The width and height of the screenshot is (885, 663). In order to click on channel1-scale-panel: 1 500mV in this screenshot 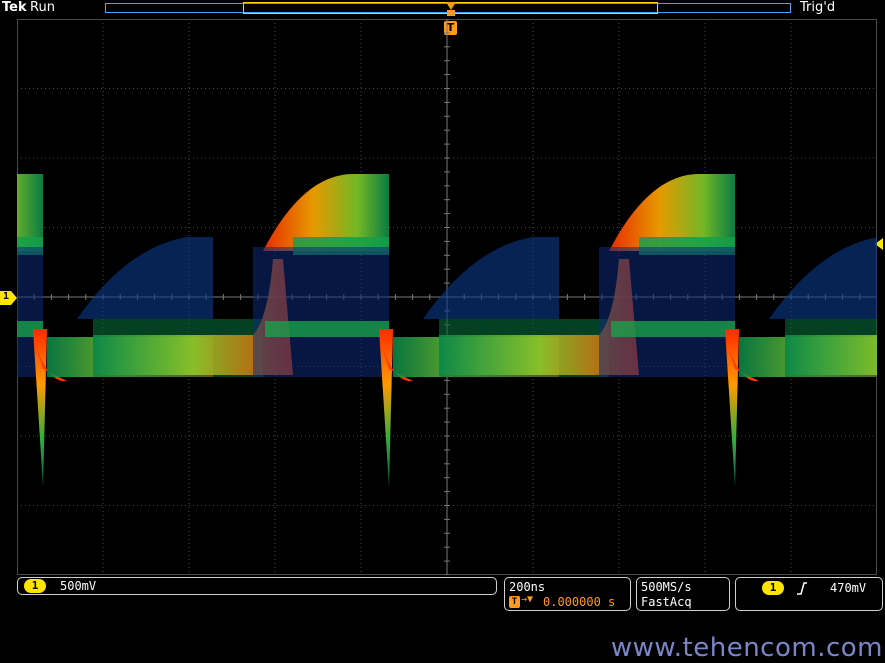, I will do `click(257, 586)`.